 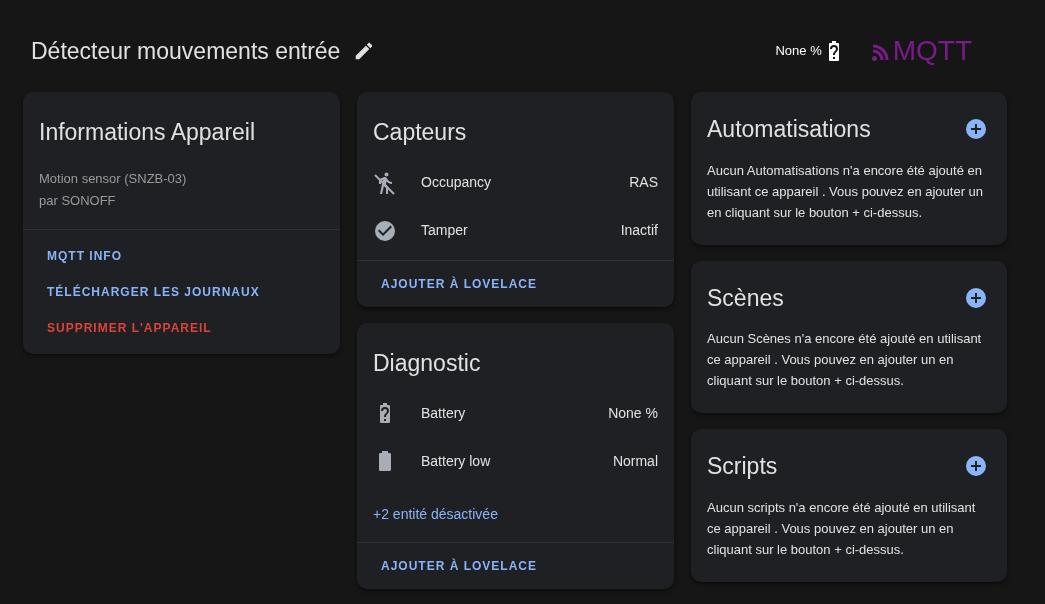 What do you see at coordinates (444, 230) in the screenshot?
I see `entity-name: Tamper` at bounding box center [444, 230].